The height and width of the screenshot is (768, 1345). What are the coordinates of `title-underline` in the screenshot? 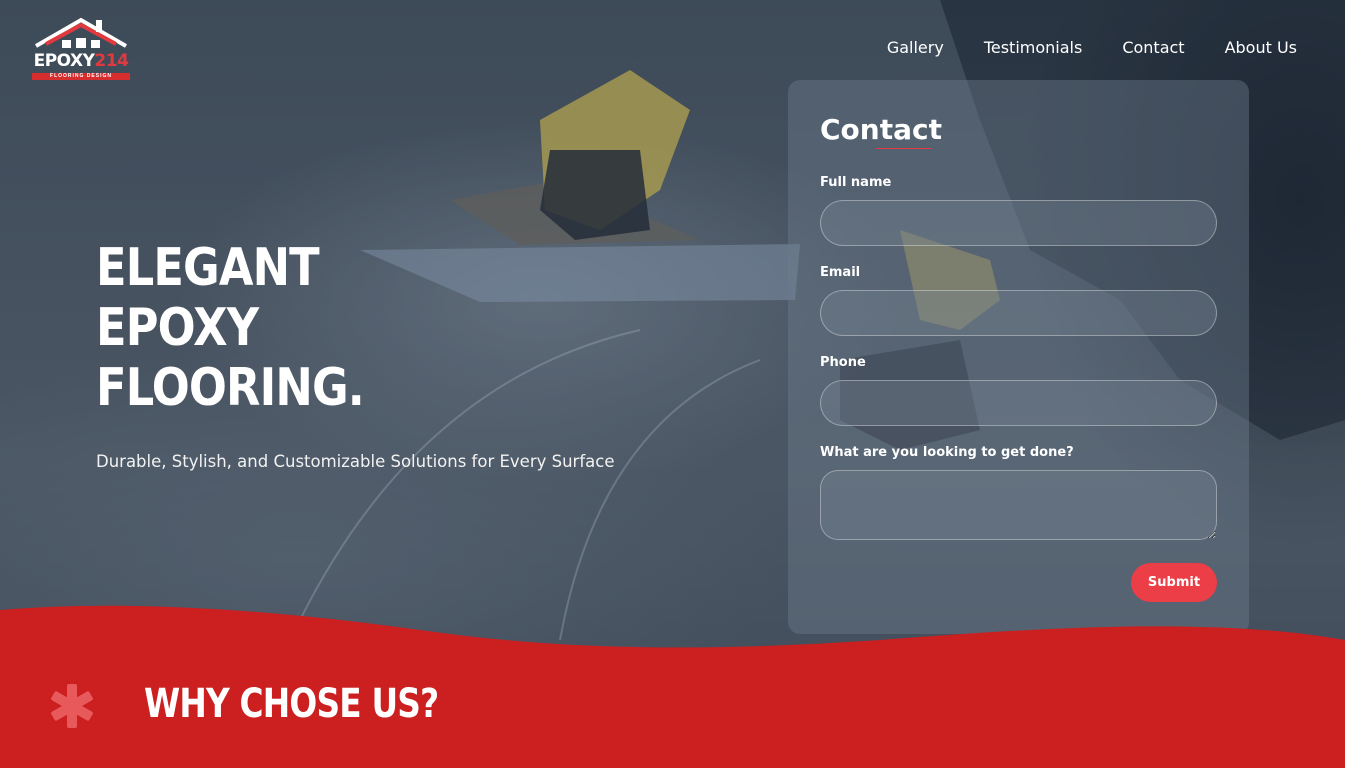 It's located at (904, 148).